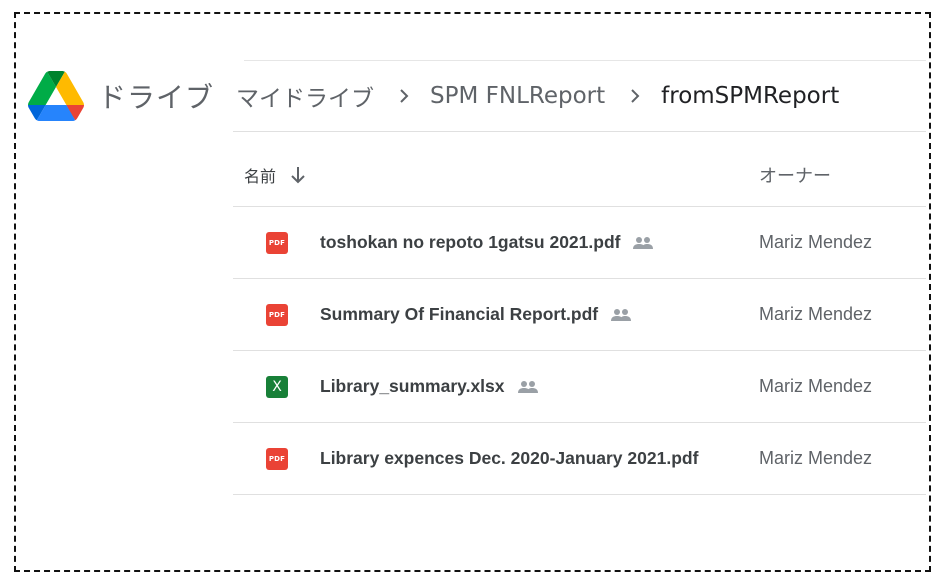 This screenshot has height=572, width=946. What do you see at coordinates (56, 96) in the screenshot?
I see `google-drive-logo` at bounding box center [56, 96].